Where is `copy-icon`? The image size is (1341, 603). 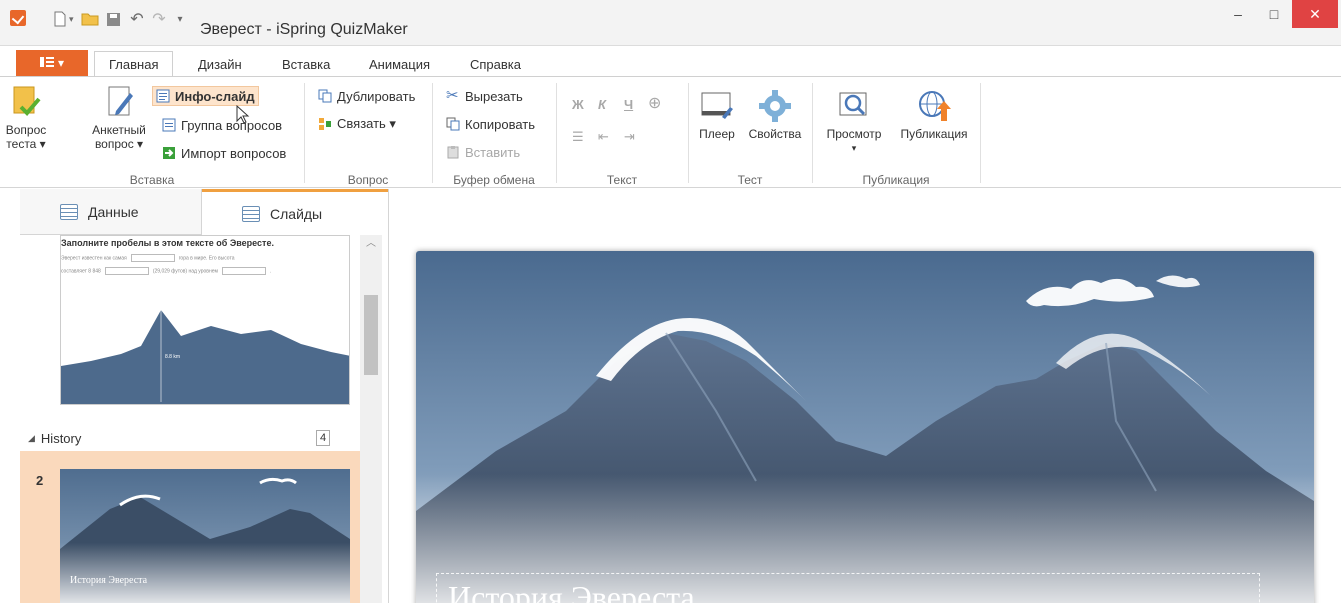
copy-icon is located at coordinates (453, 124).